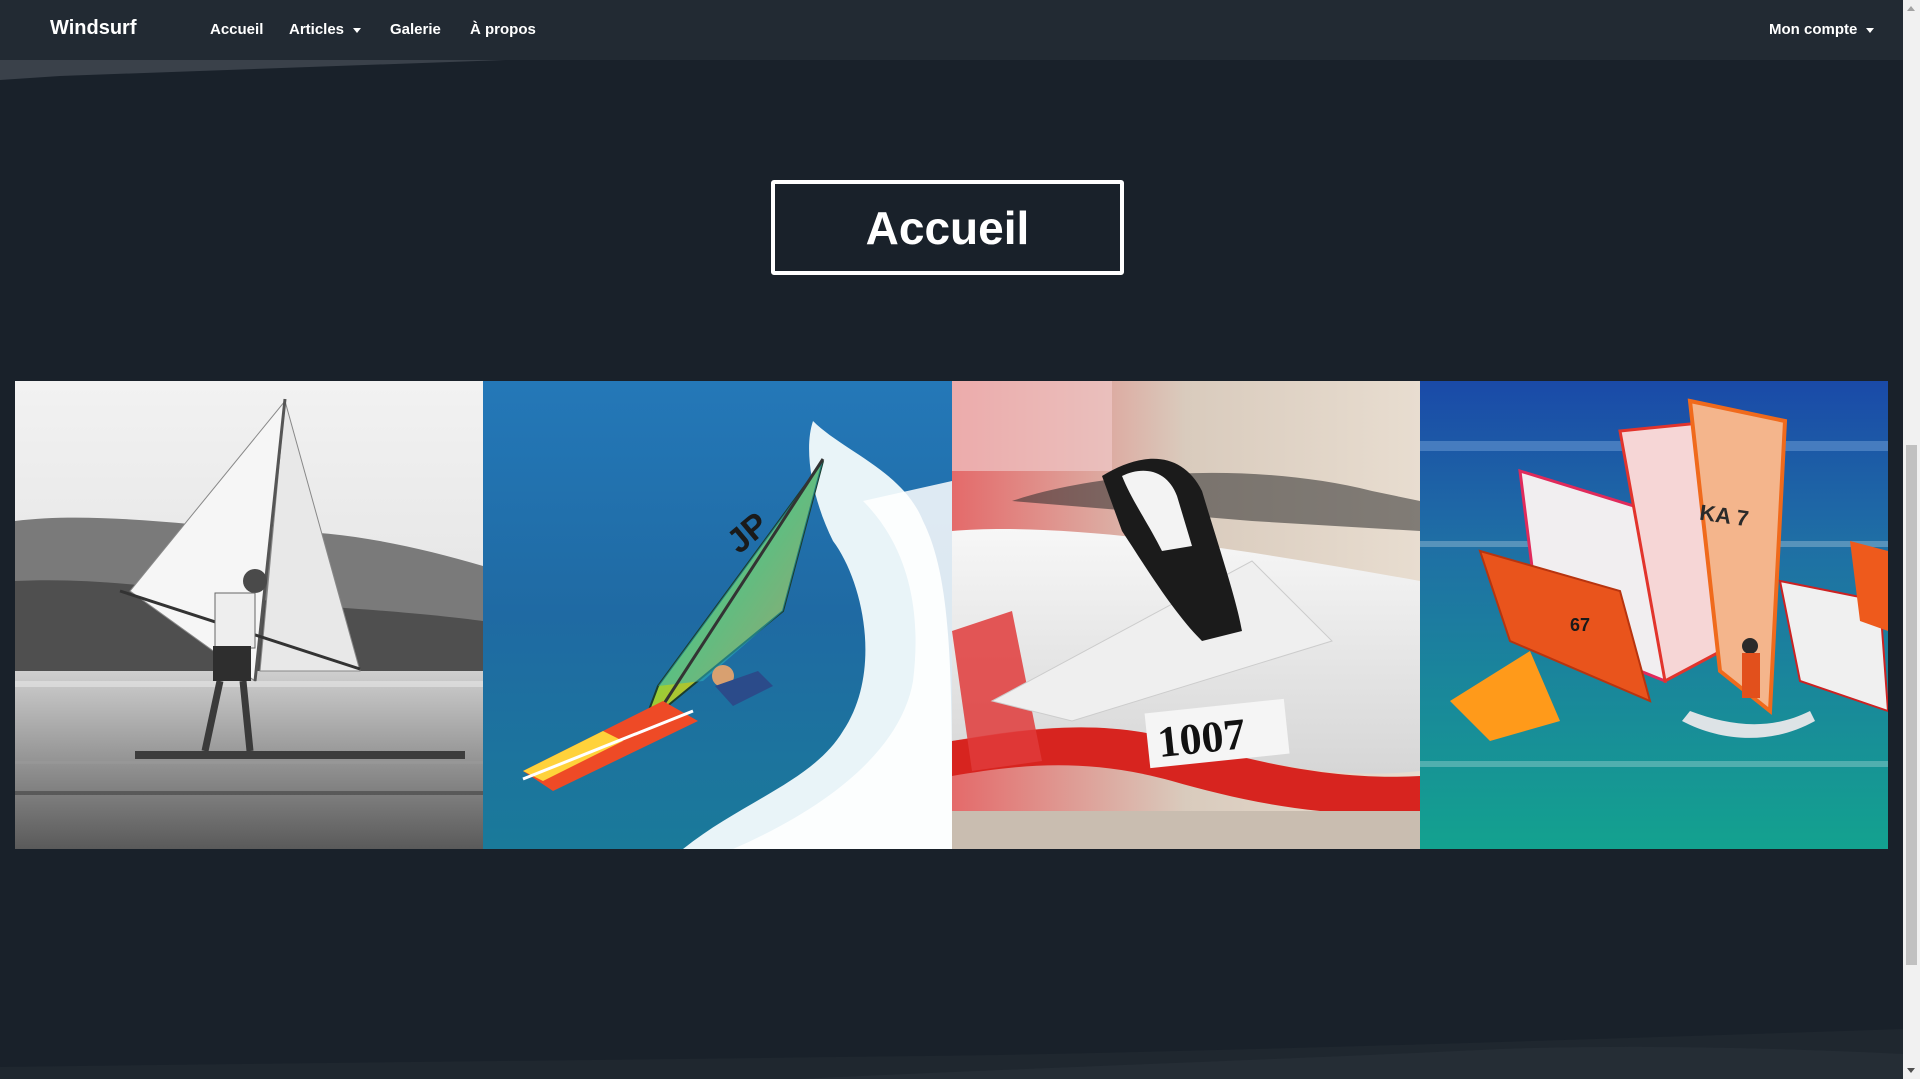 The width and height of the screenshot is (1920, 1079). I want to click on scrollbar-thumb, so click(1911, 705).